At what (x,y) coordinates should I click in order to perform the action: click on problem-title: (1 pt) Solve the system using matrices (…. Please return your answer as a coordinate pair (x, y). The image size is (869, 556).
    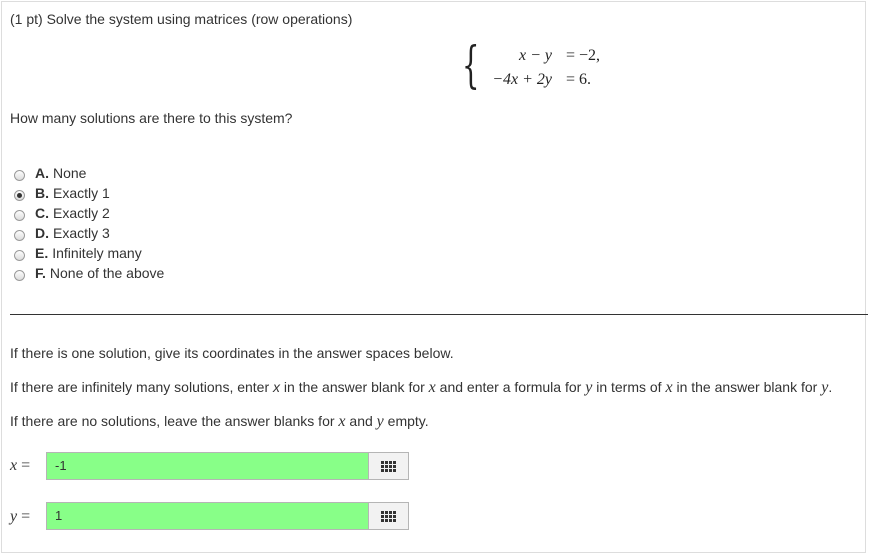
    Looking at the image, I should click on (181, 19).